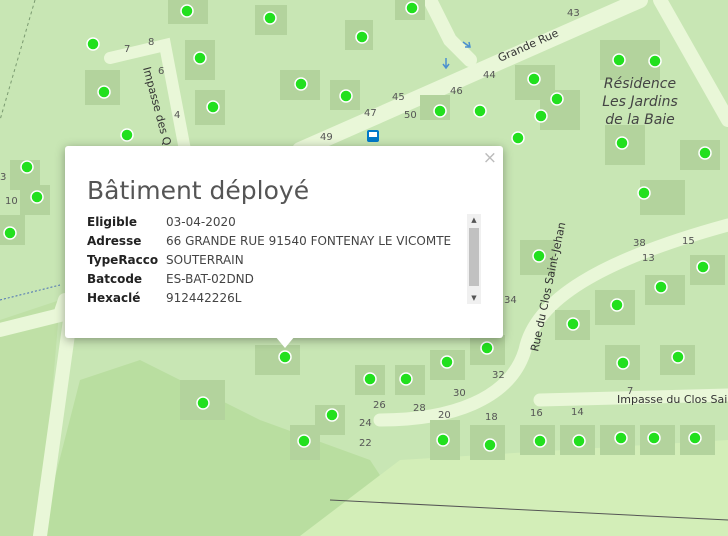 The width and height of the screenshot is (728, 536). I want to click on house-number: 44, so click(489, 75).